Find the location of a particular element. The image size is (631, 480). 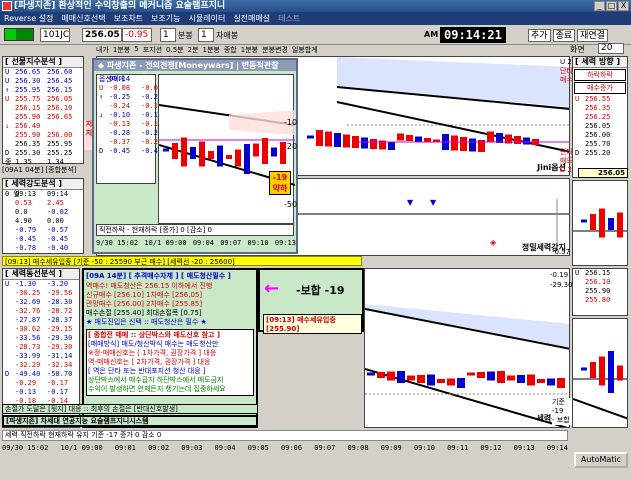

ja-label: 자애봉 is located at coordinates (227, 35).